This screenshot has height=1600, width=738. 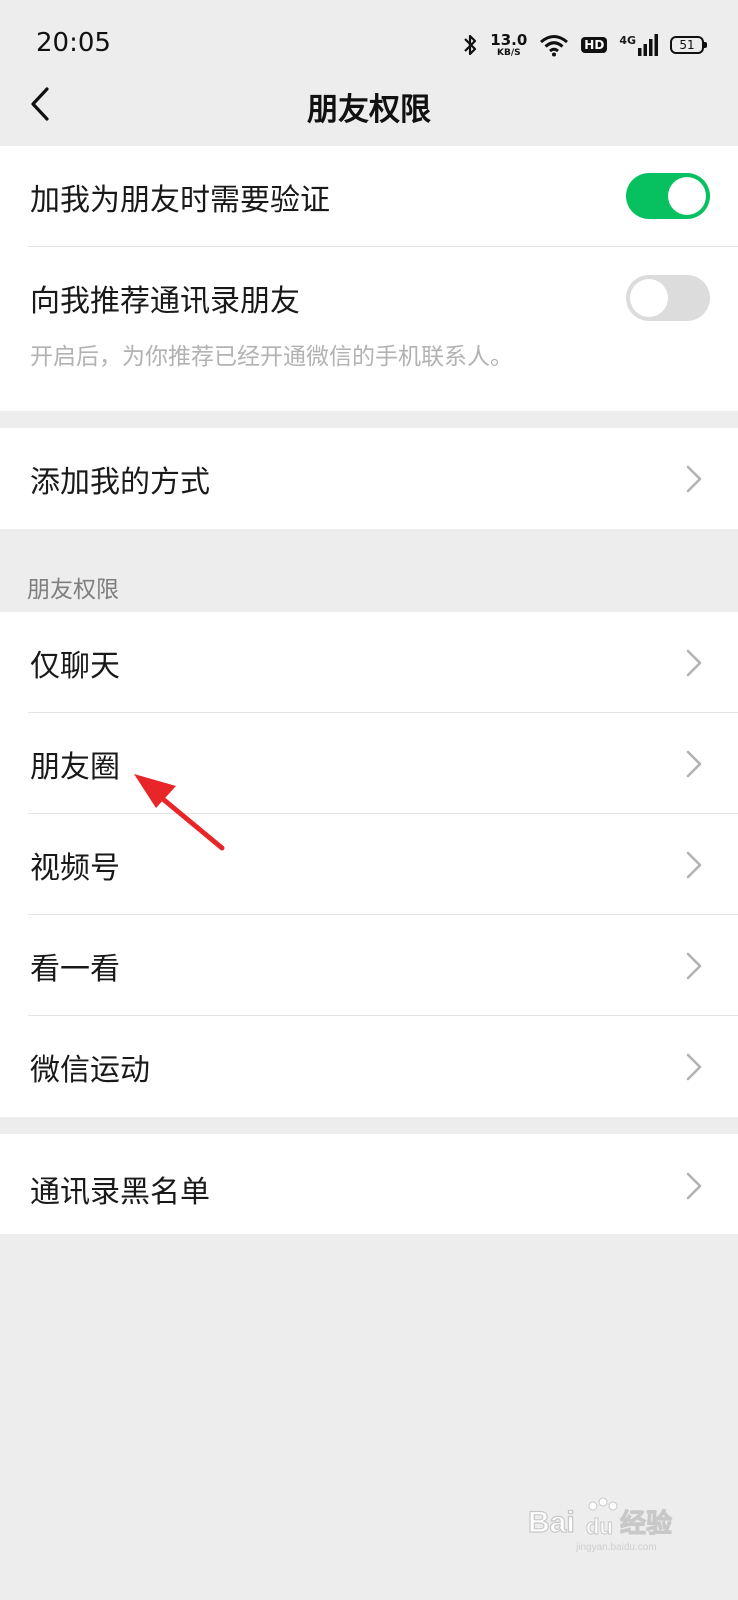 I want to click on permission-item-label: 仅聊天, so click(x=75, y=666).